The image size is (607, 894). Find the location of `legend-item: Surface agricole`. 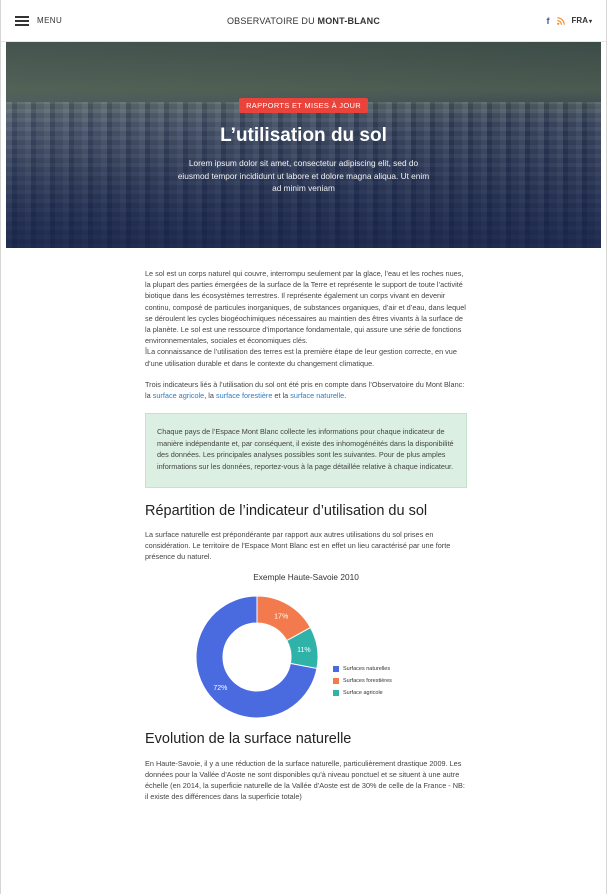

legend-item: Surface agricole is located at coordinates (362, 693).